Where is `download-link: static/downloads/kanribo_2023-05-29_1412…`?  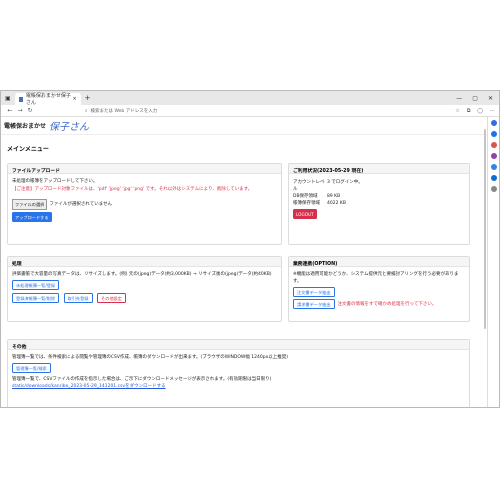 download-link: static/downloads/kanribo_2023-05-29_1412… is located at coordinates (238, 386).